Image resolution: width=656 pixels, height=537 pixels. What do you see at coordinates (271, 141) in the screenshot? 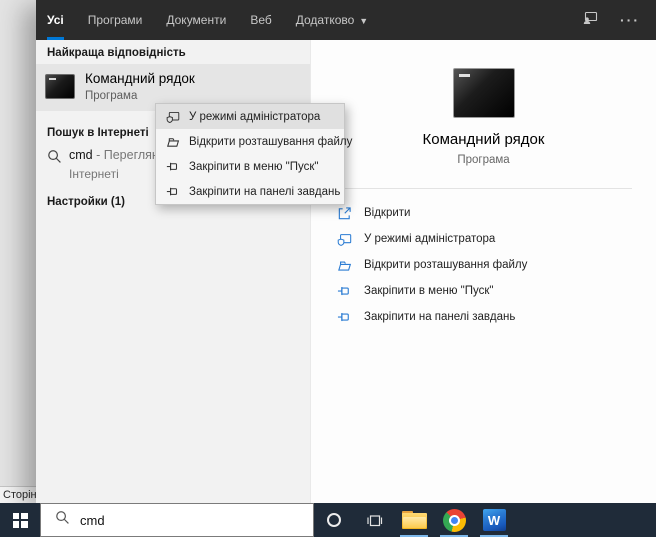
I see `menu-item-open-file-location-label: Відкрити розташування файлу` at bounding box center [271, 141].